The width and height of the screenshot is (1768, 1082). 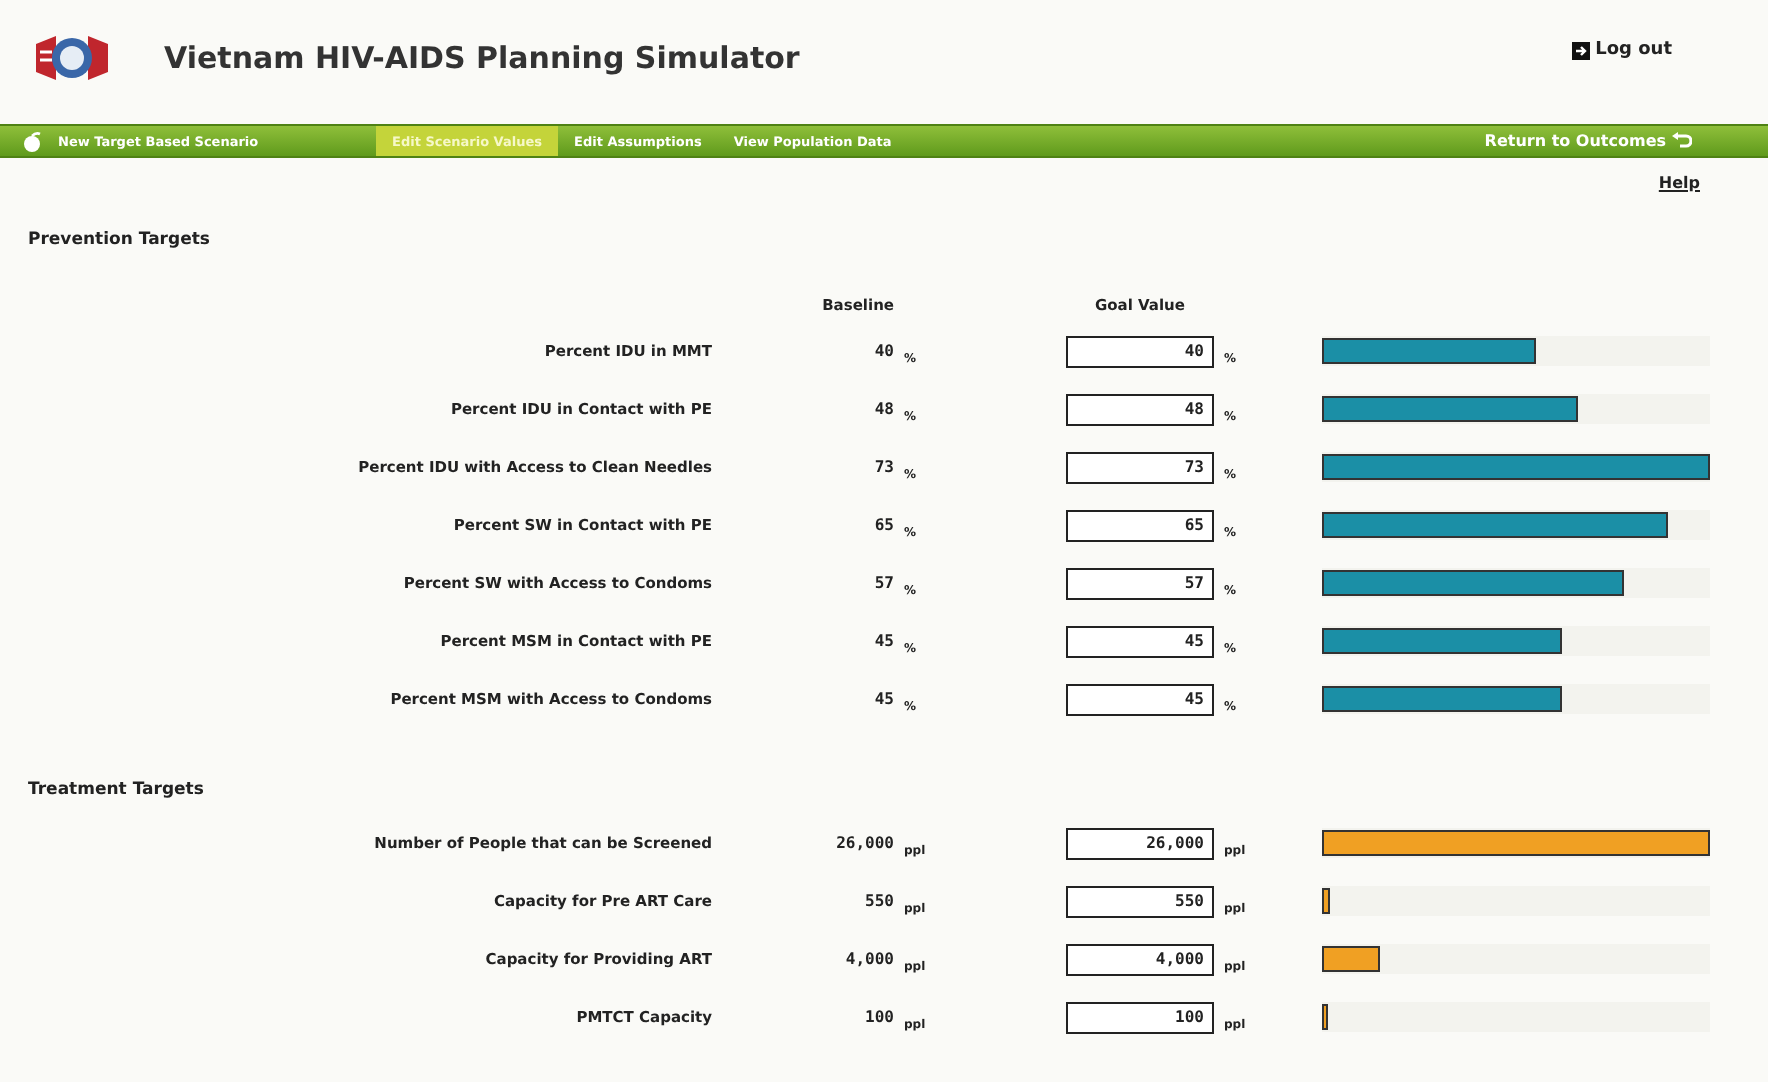 I want to click on baseline-value: 100, so click(x=878, y=1017).